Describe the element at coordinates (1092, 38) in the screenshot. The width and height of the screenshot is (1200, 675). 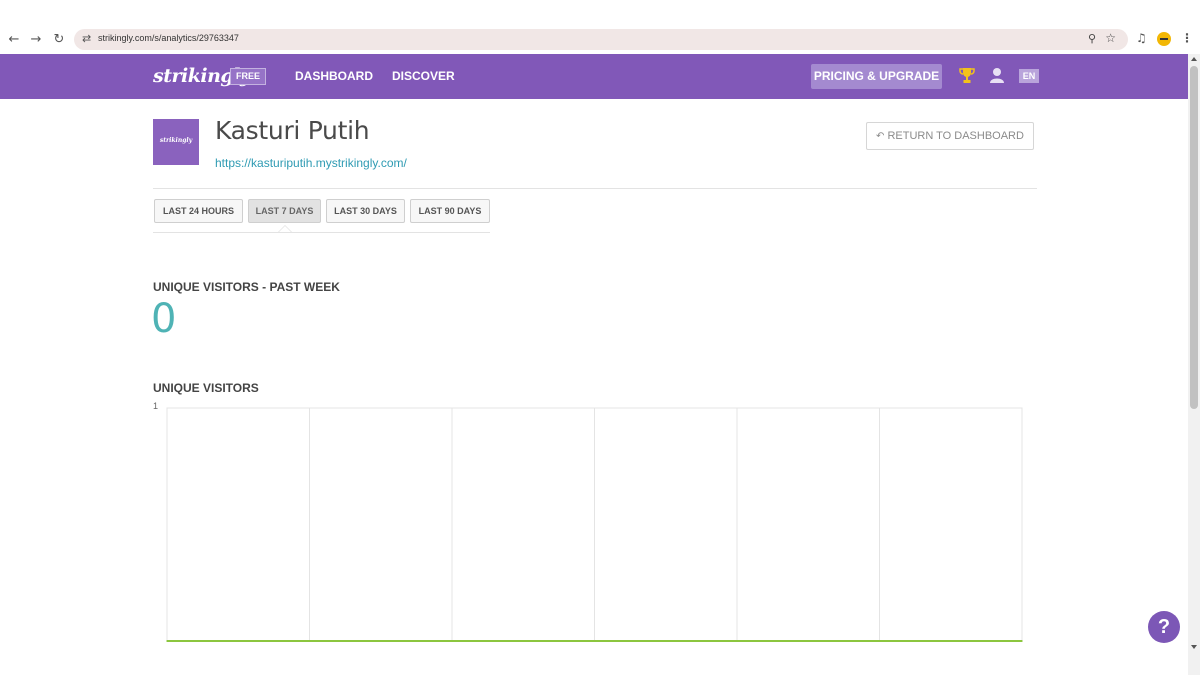
I see `zoom-icon: ⚲` at that location.